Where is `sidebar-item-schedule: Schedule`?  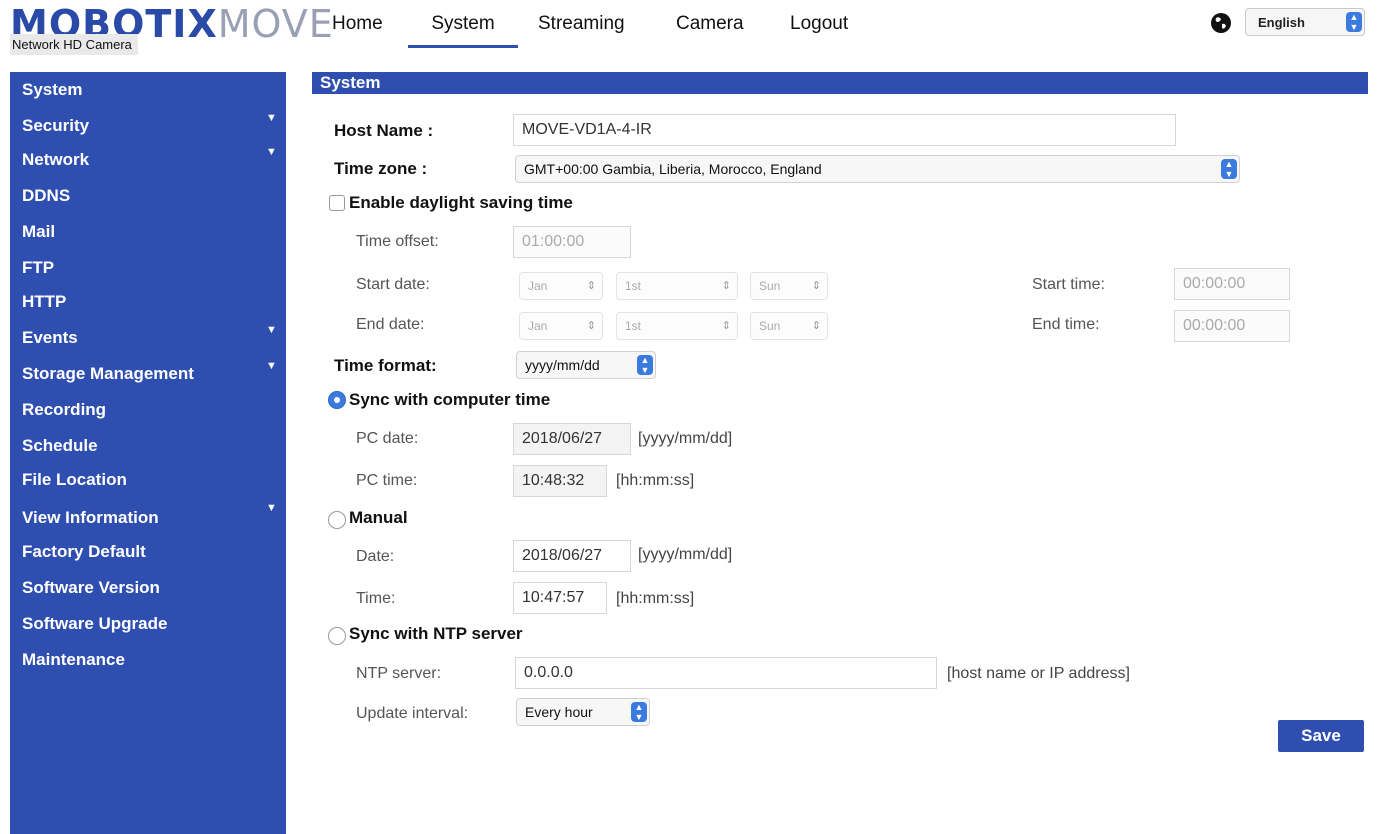 sidebar-item-schedule: Schedule is located at coordinates (60, 446).